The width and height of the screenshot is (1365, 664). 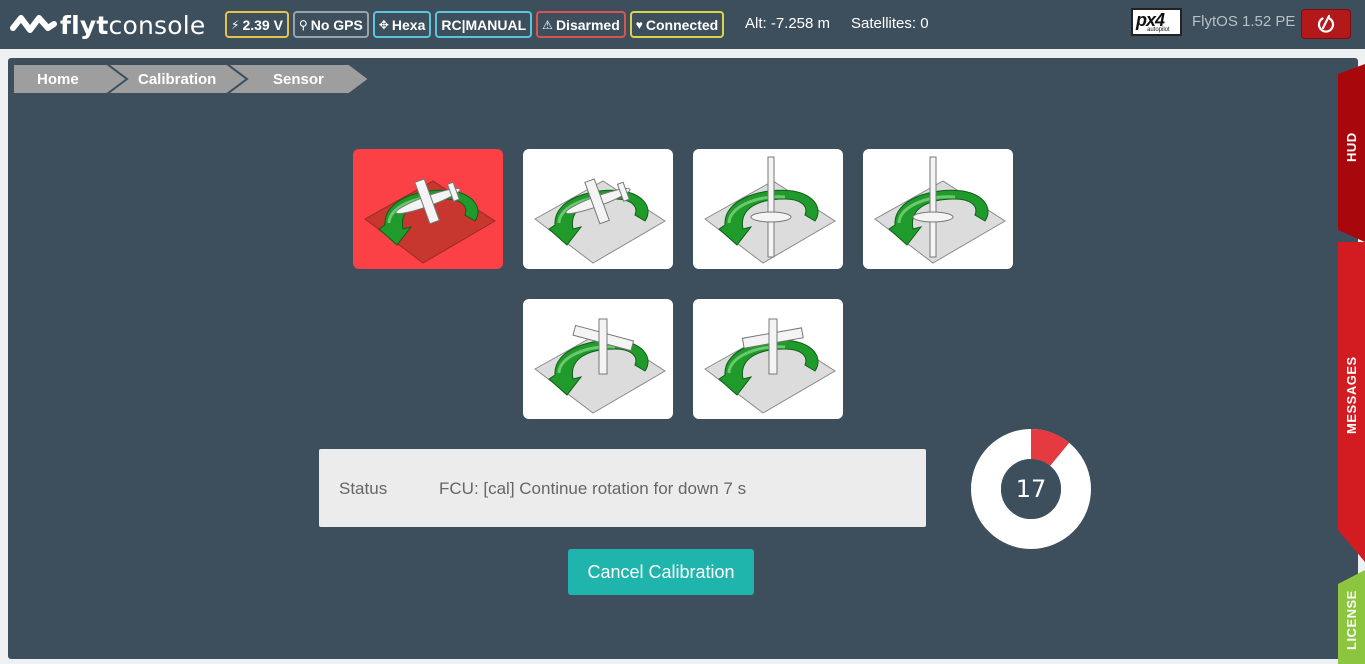 I want to click on logo-suffix: console, so click(x=157, y=25).